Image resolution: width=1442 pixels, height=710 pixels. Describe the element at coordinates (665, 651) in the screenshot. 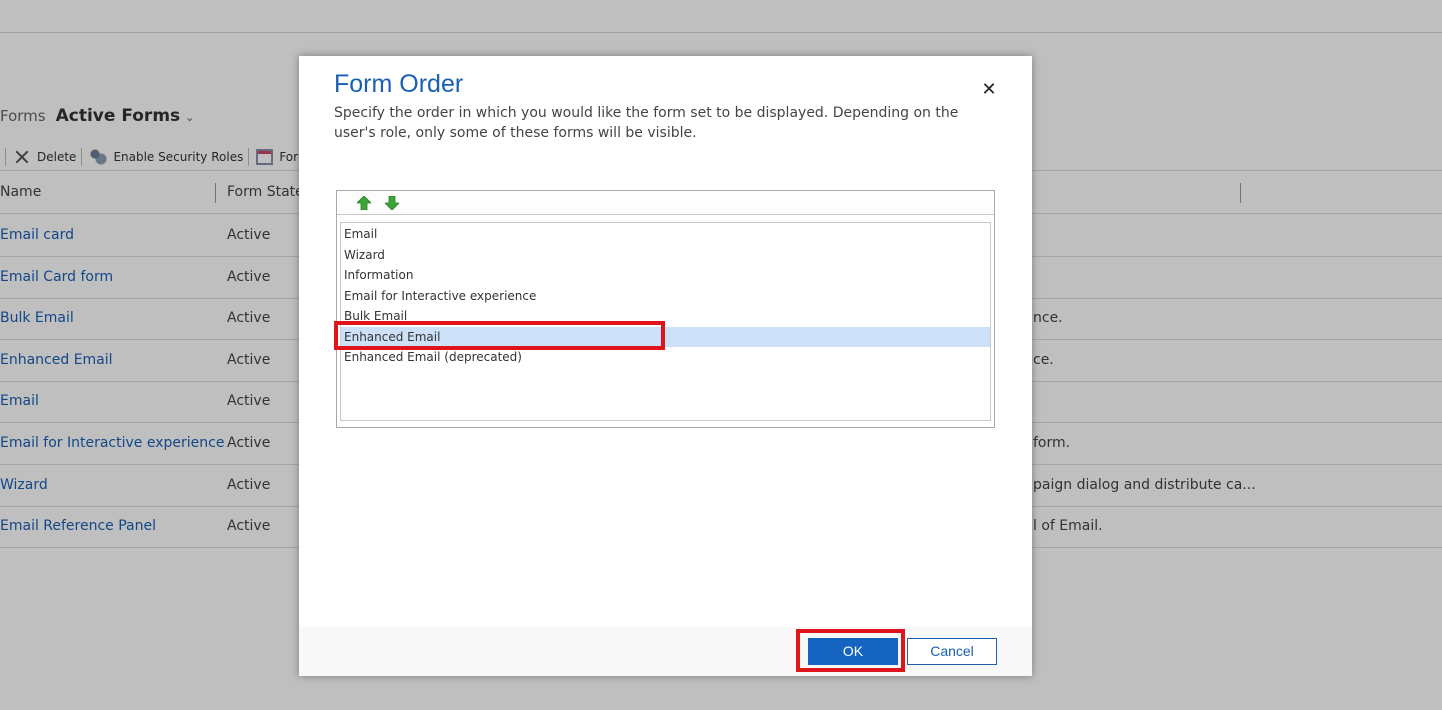

I see `dialog-footer: OK Cancel` at that location.